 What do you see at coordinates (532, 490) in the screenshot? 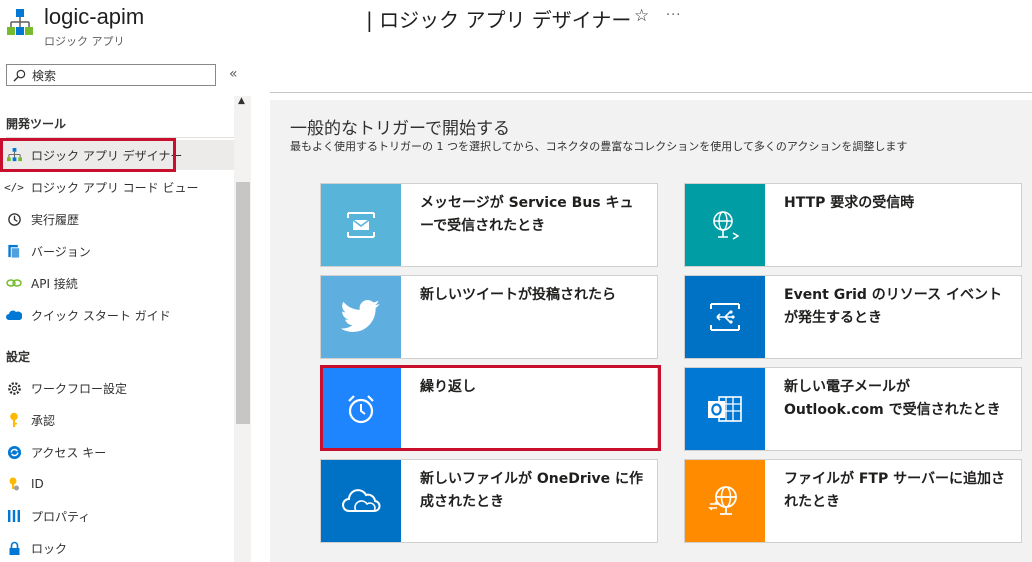
I see `card-label: 新しいファイルが OneDrive に作成されたとき` at bounding box center [532, 490].